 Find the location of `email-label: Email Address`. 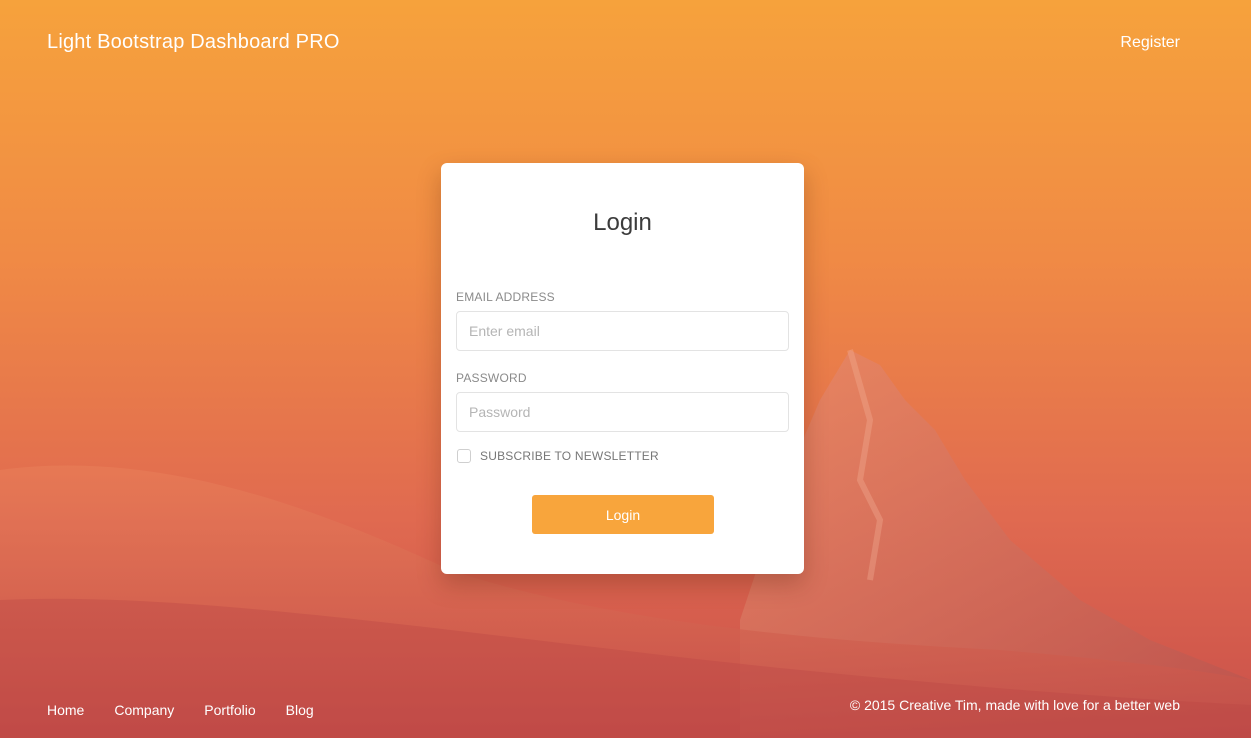

email-label: Email Address is located at coordinates (505, 297).